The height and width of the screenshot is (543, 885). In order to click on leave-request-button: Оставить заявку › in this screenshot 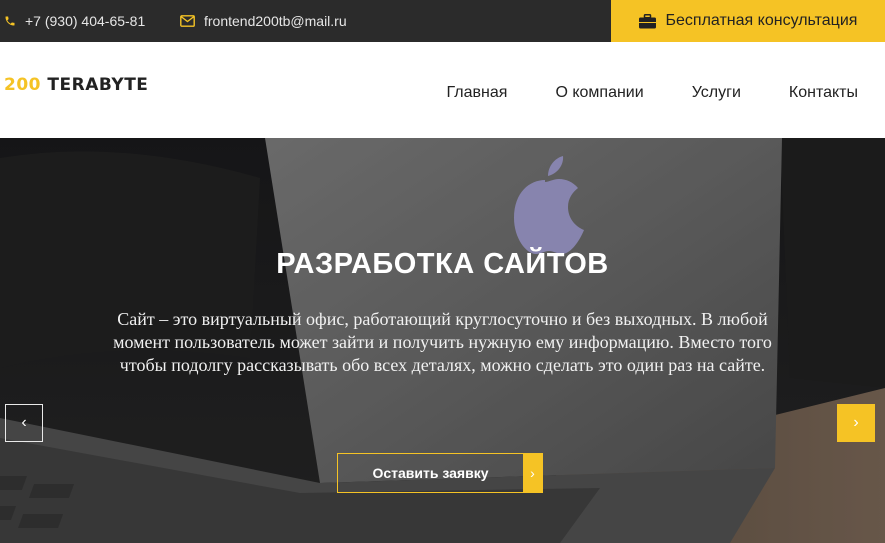, I will do `click(440, 473)`.